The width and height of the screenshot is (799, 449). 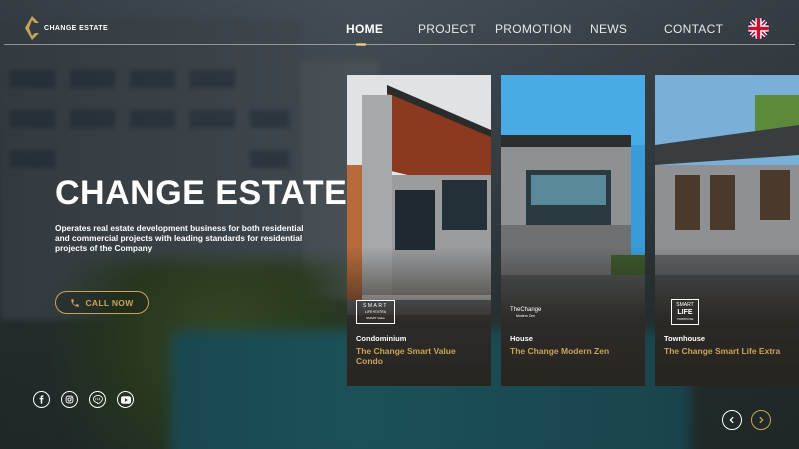 What do you see at coordinates (125, 399) in the screenshot?
I see `youtube-icon` at bounding box center [125, 399].